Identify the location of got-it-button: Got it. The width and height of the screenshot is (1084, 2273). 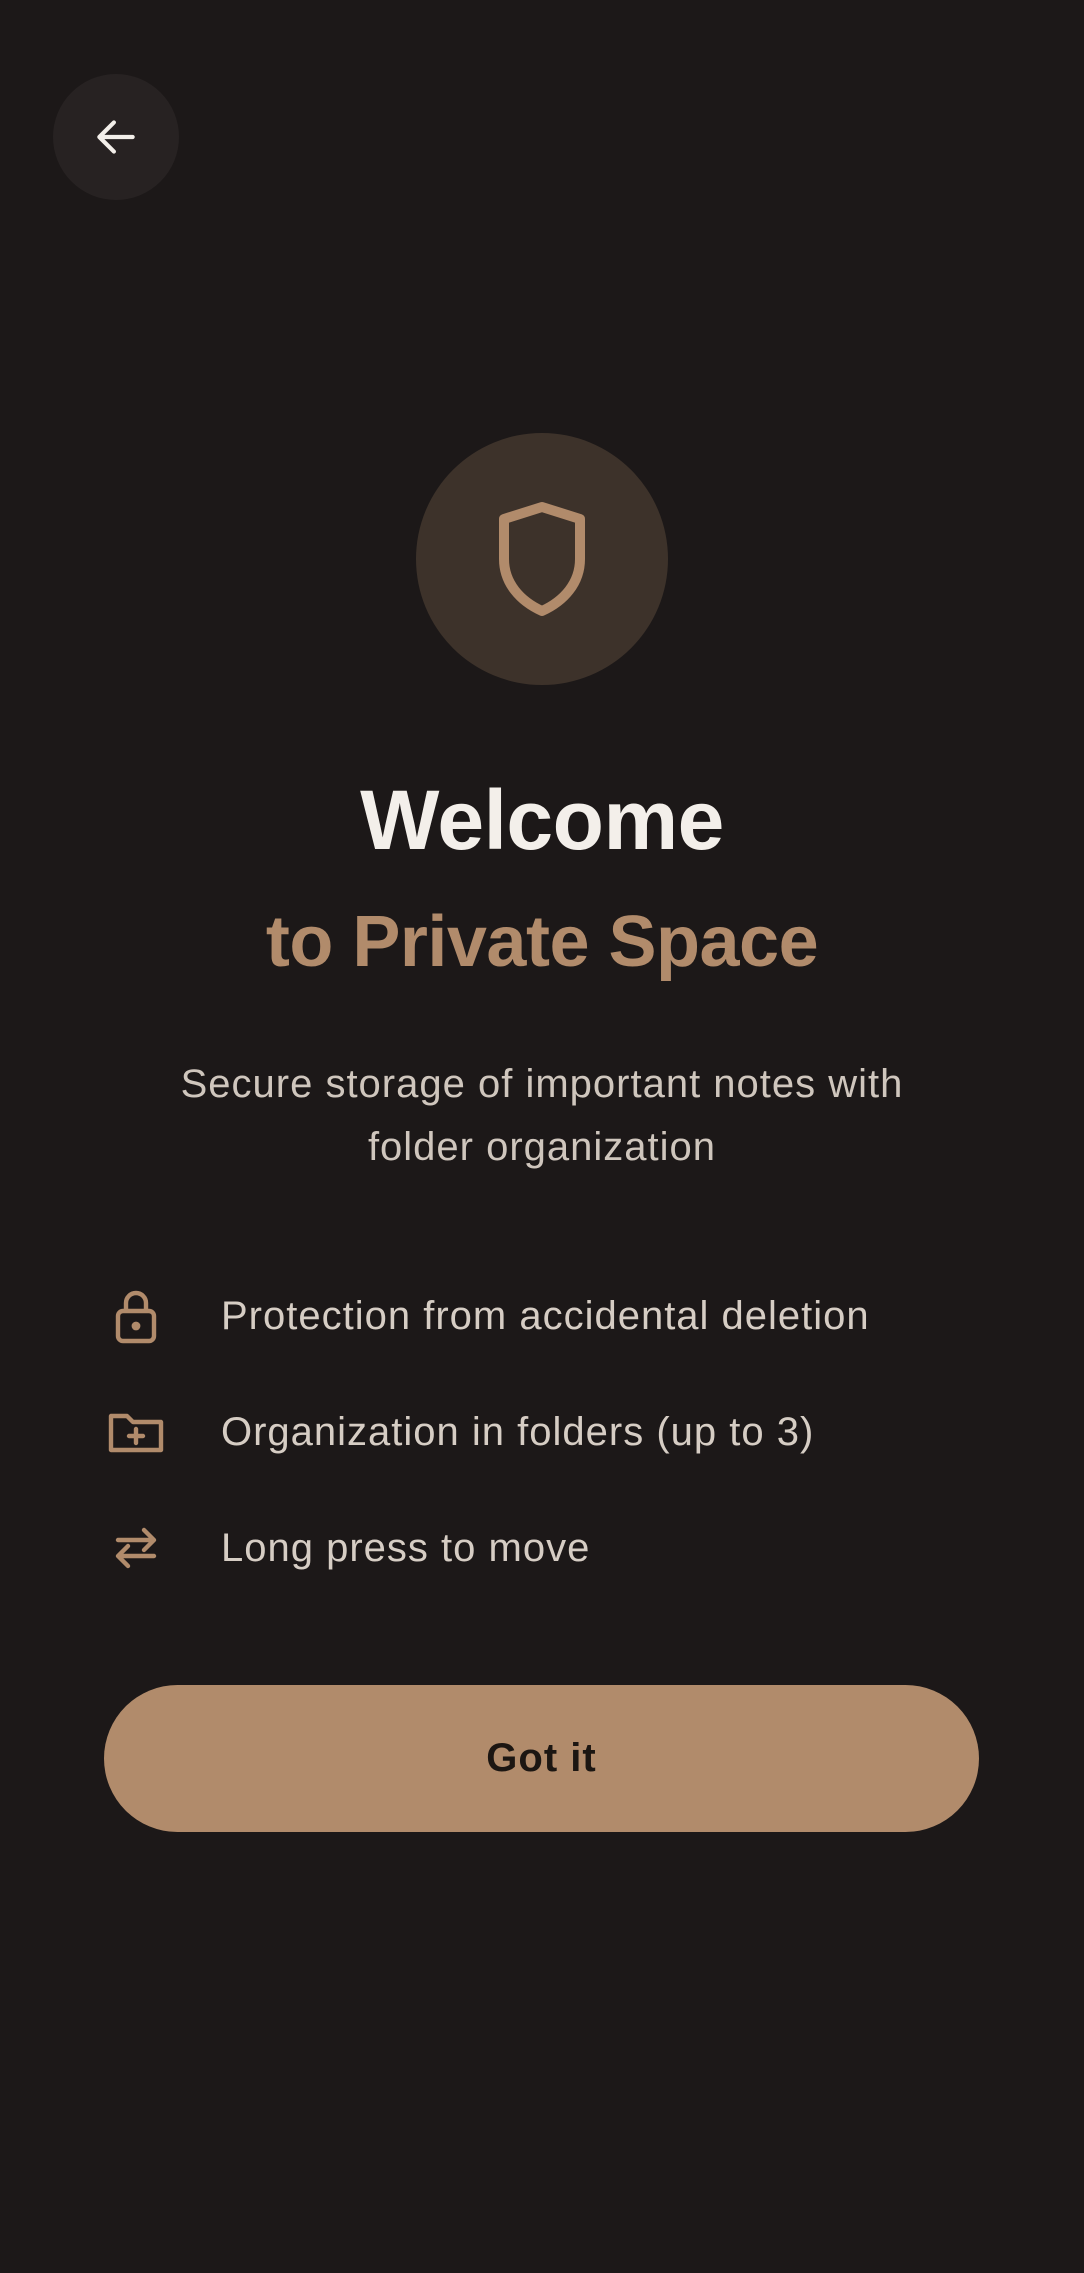
(541, 1758).